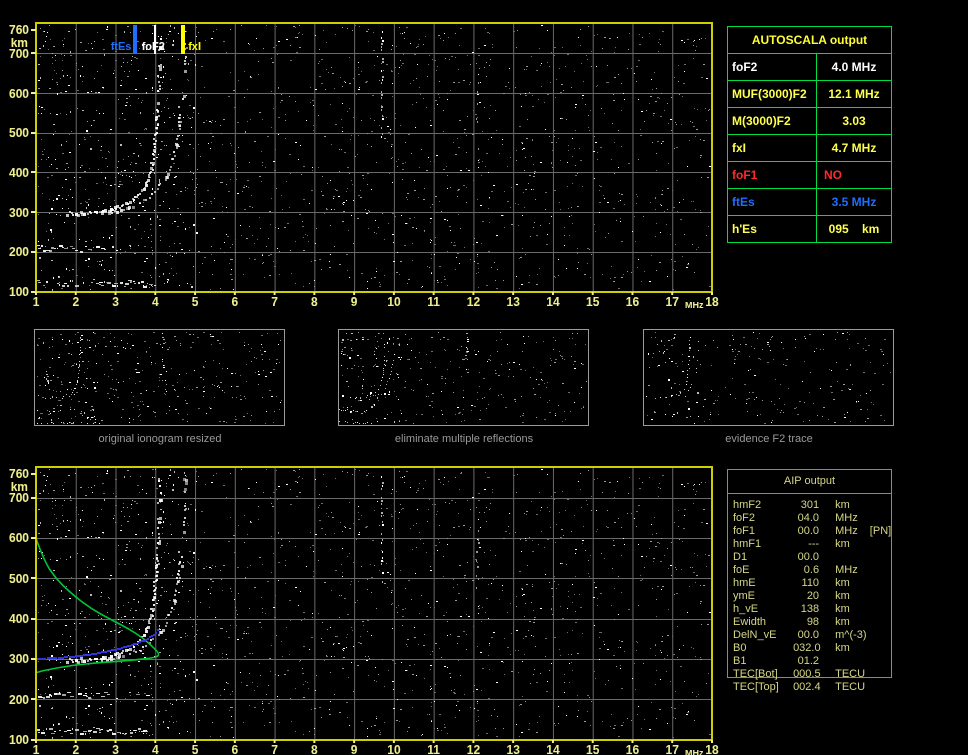 This screenshot has width=968, height=755. Describe the element at coordinates (741, 570) in the screenshot. I see `parameter-name: foE` at that location.